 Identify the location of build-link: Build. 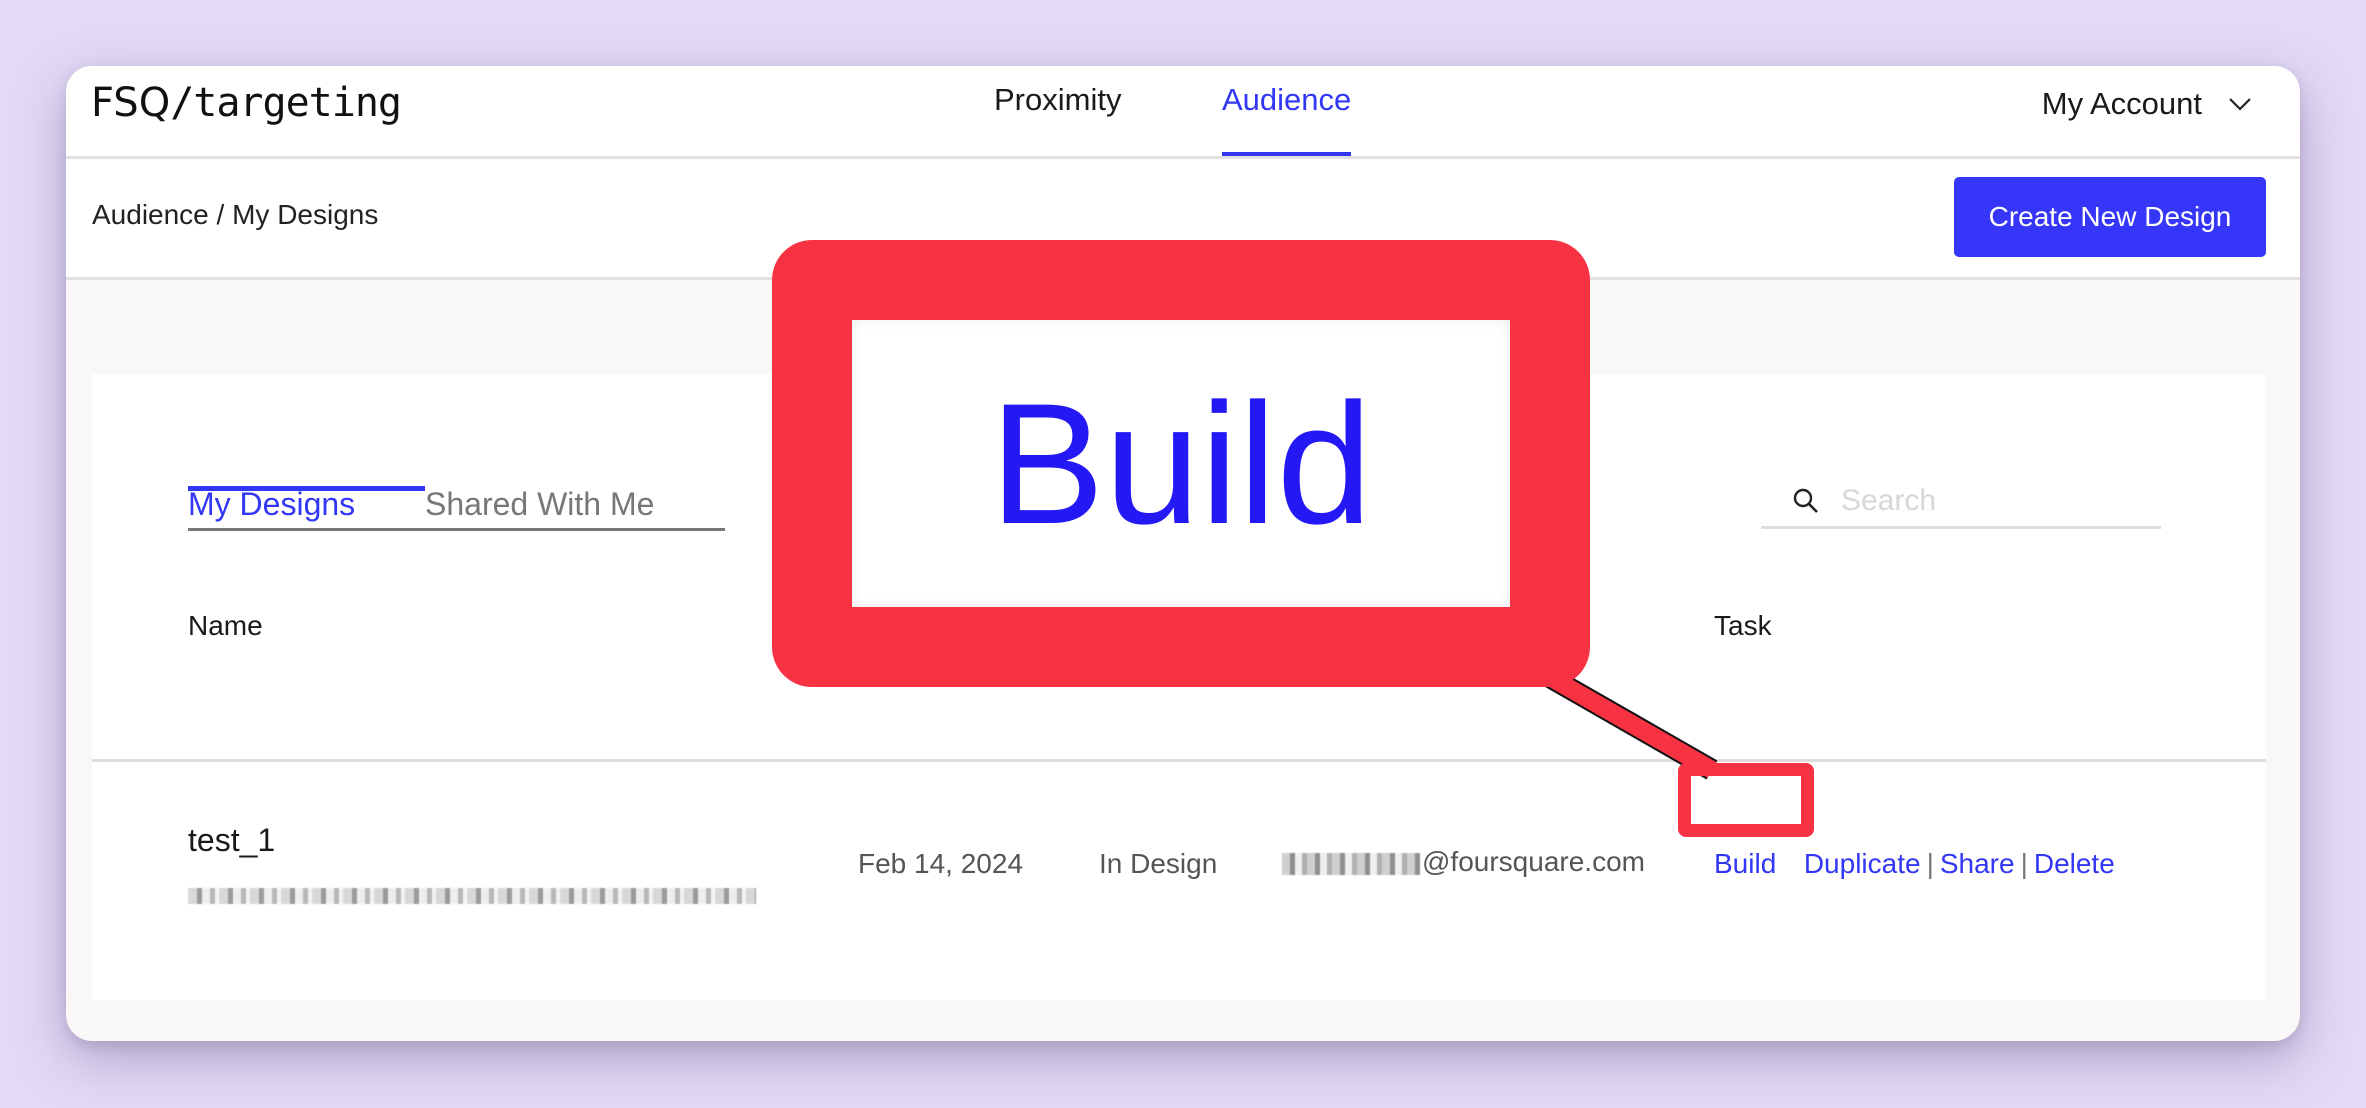
(1745, 863).